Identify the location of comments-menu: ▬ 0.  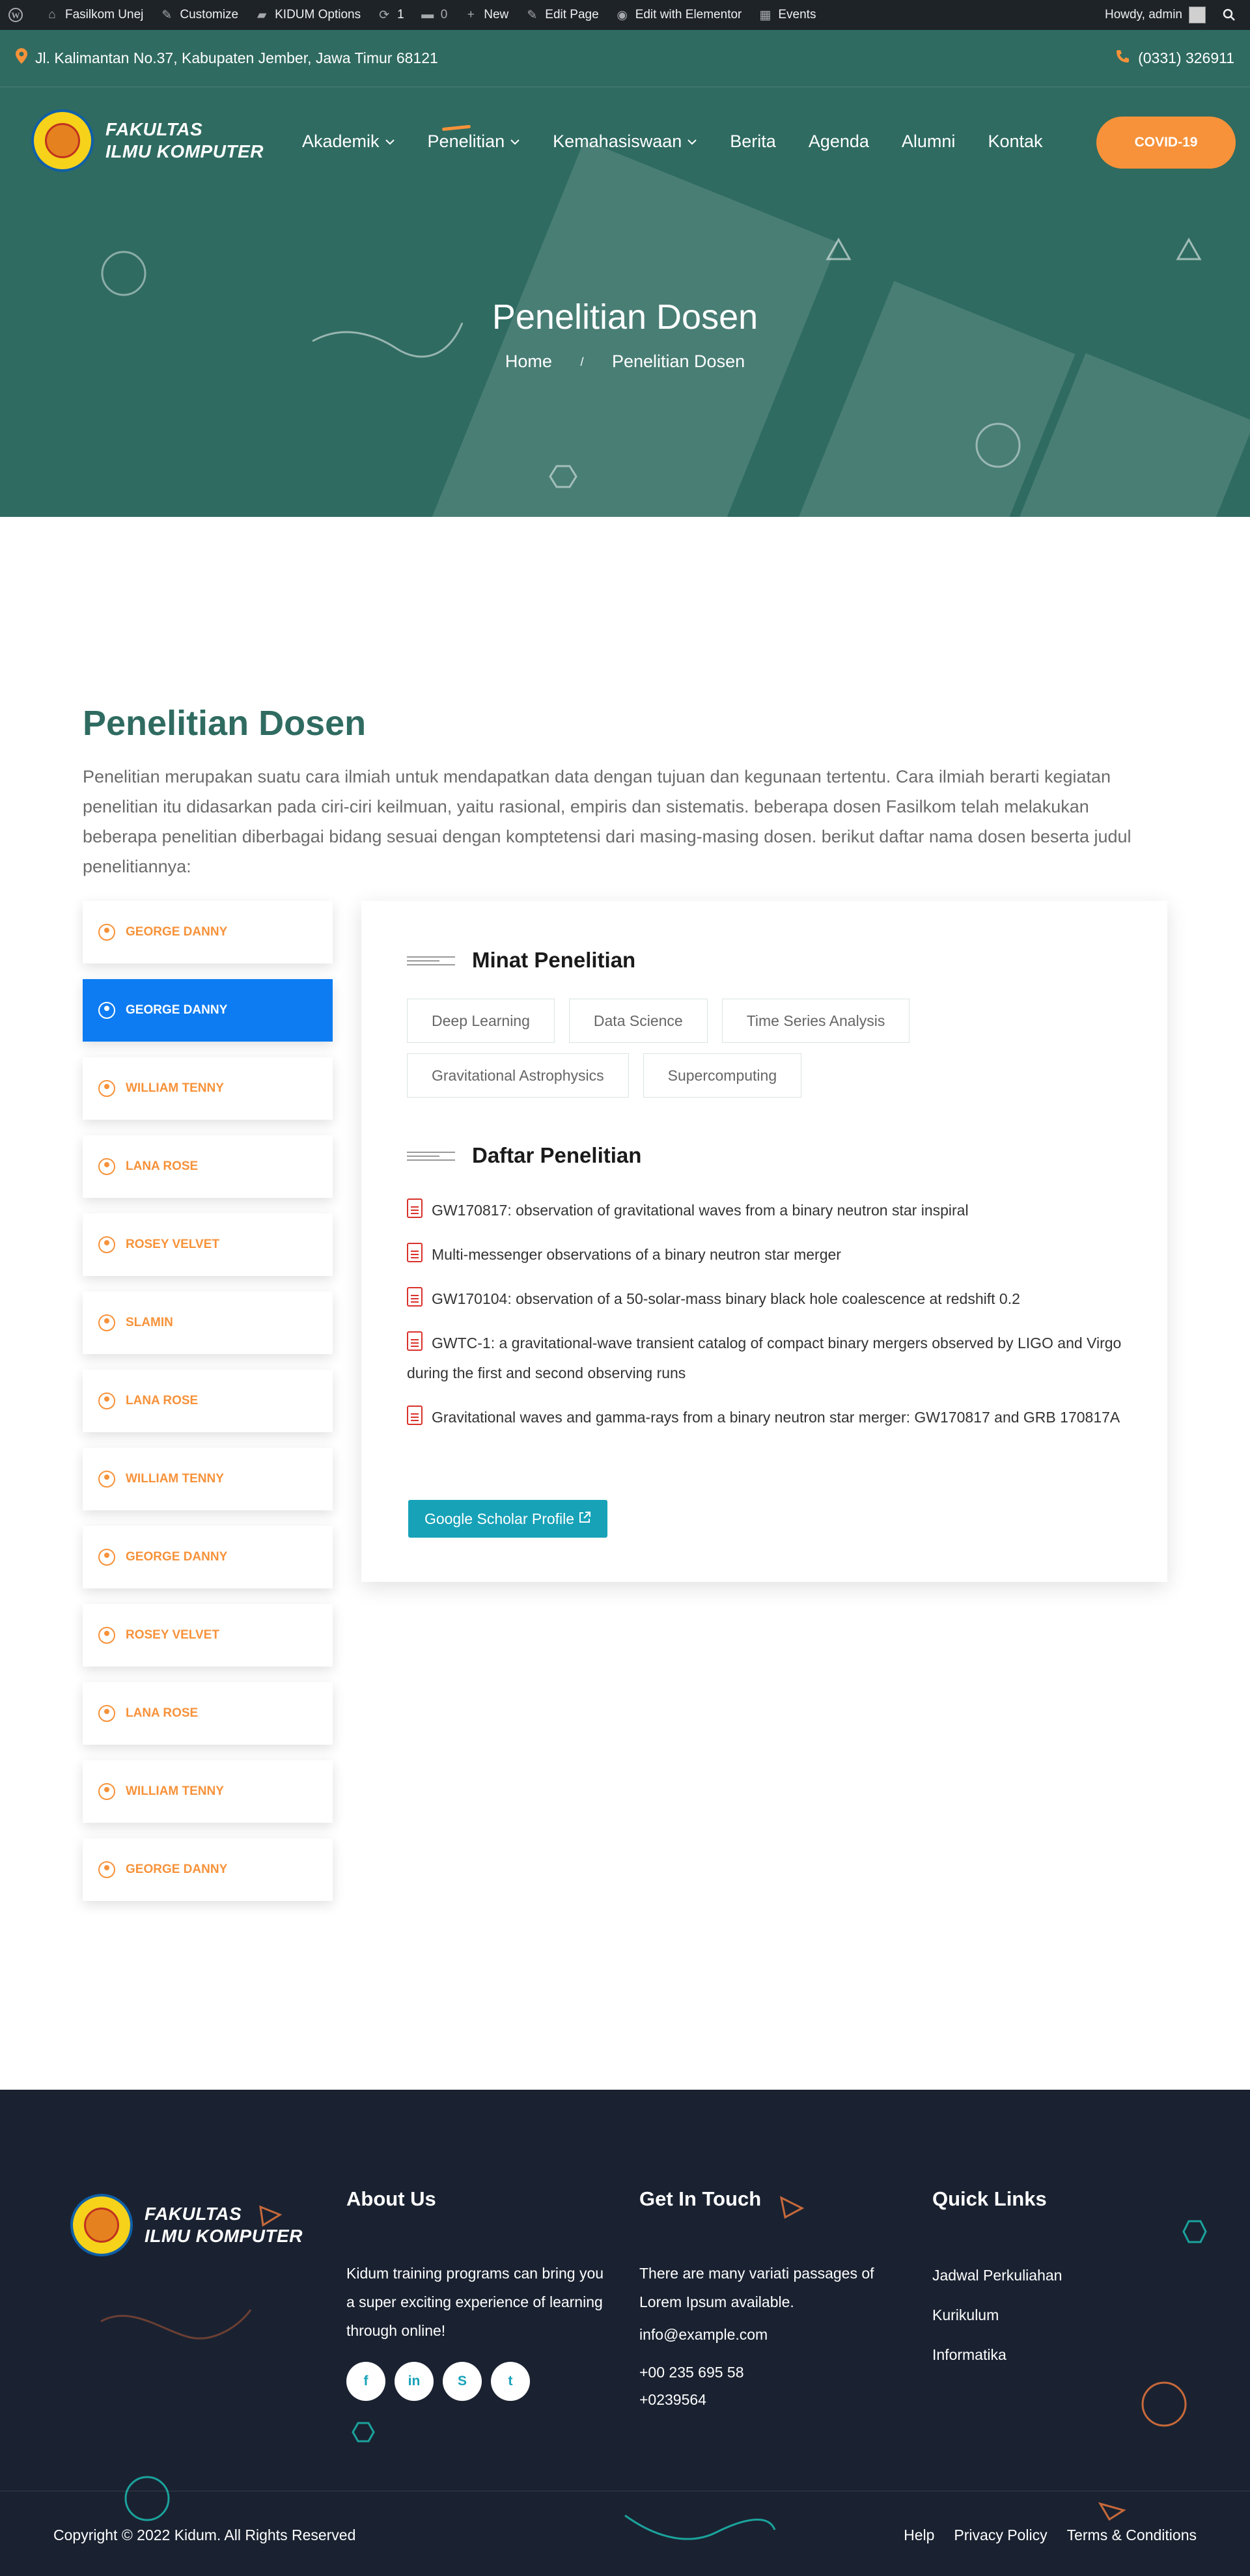
(434, 15).